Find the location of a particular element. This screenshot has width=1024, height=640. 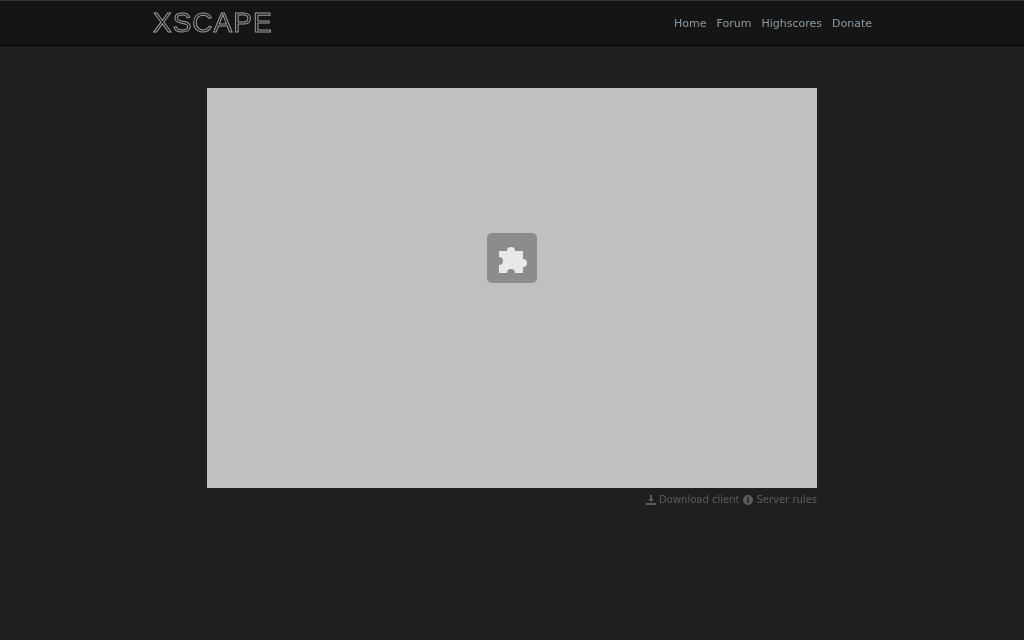

nav-link: Highscores is located at coordinates (791, 23).